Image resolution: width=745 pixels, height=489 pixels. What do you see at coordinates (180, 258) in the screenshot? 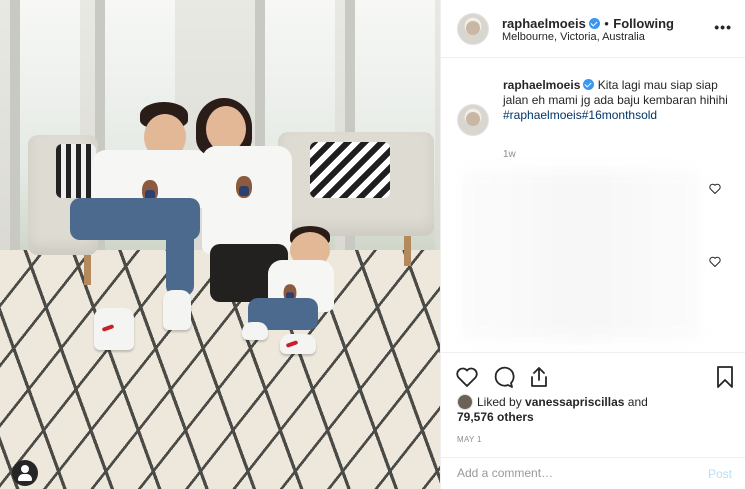
I see `man-jeans-leg` at bounding box center [180, 258].